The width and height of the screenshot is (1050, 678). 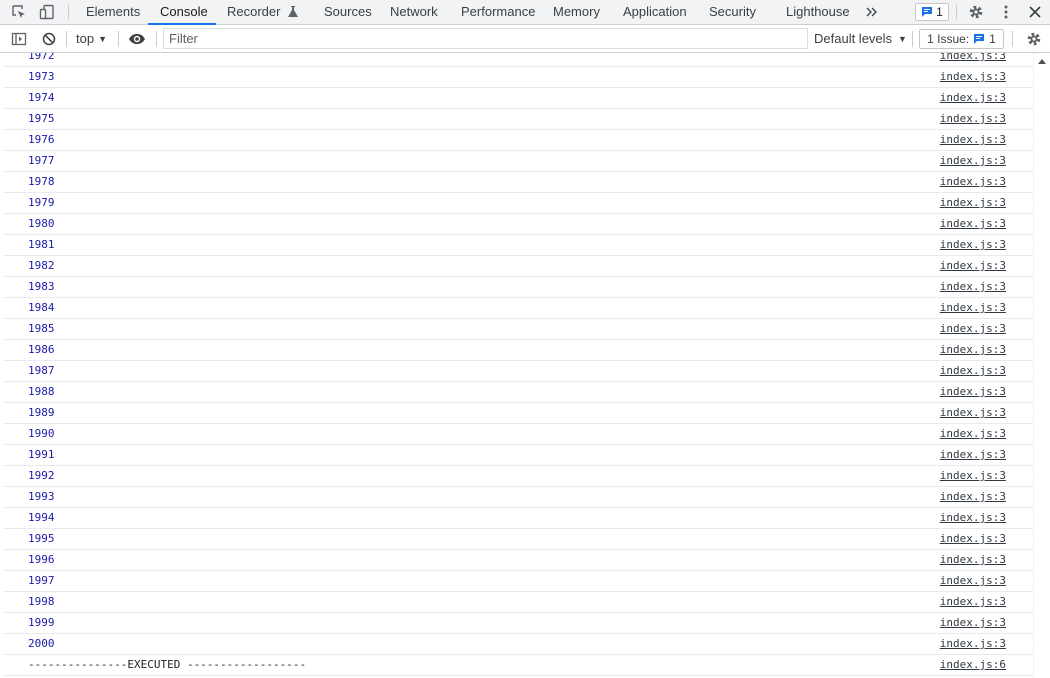 I want to click on console-message-text: 1977, so click(x=41, y=160).